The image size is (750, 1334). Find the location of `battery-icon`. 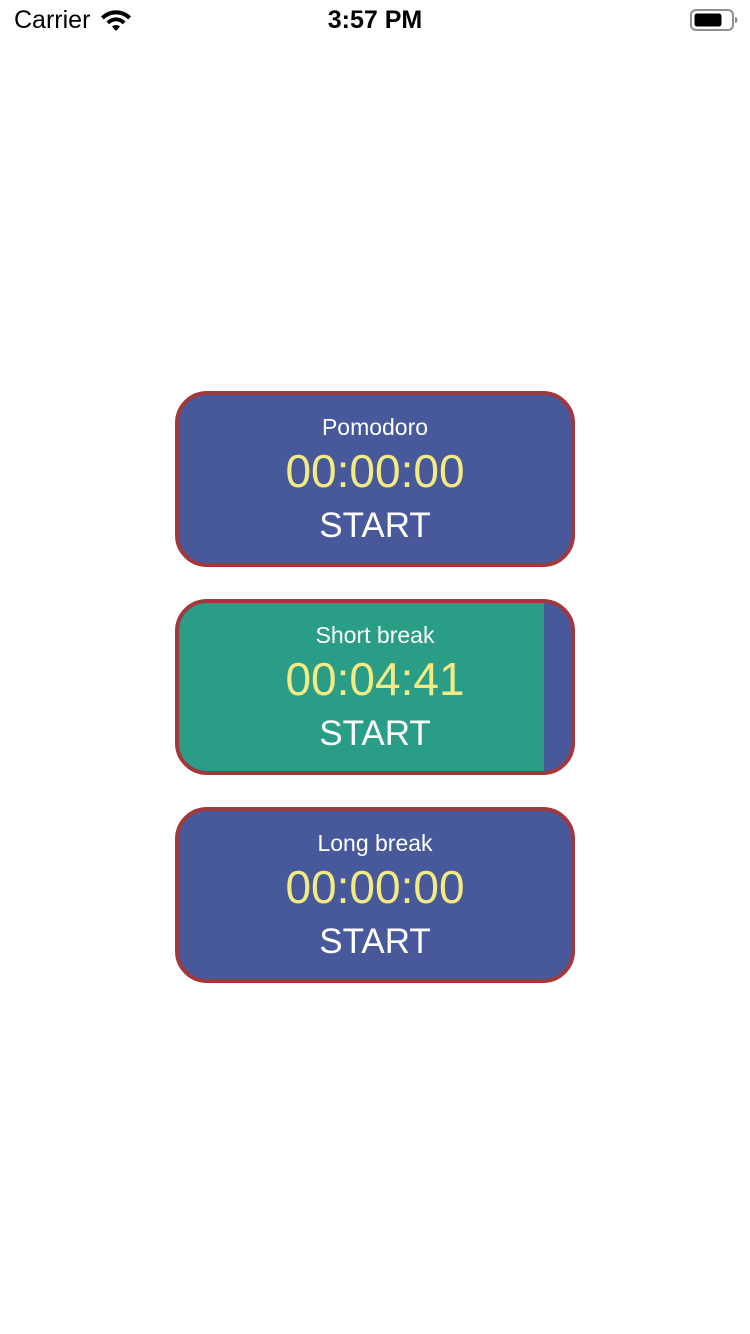

battery-icon is located at coordinates (714, 20).